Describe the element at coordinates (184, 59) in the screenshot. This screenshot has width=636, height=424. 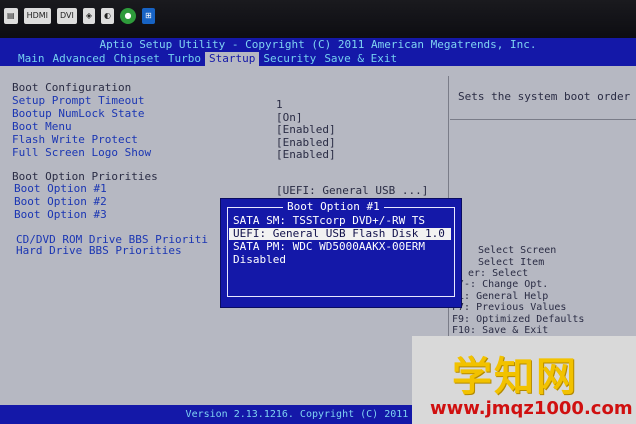
I see `tab-turbo: Turbo` at that location.